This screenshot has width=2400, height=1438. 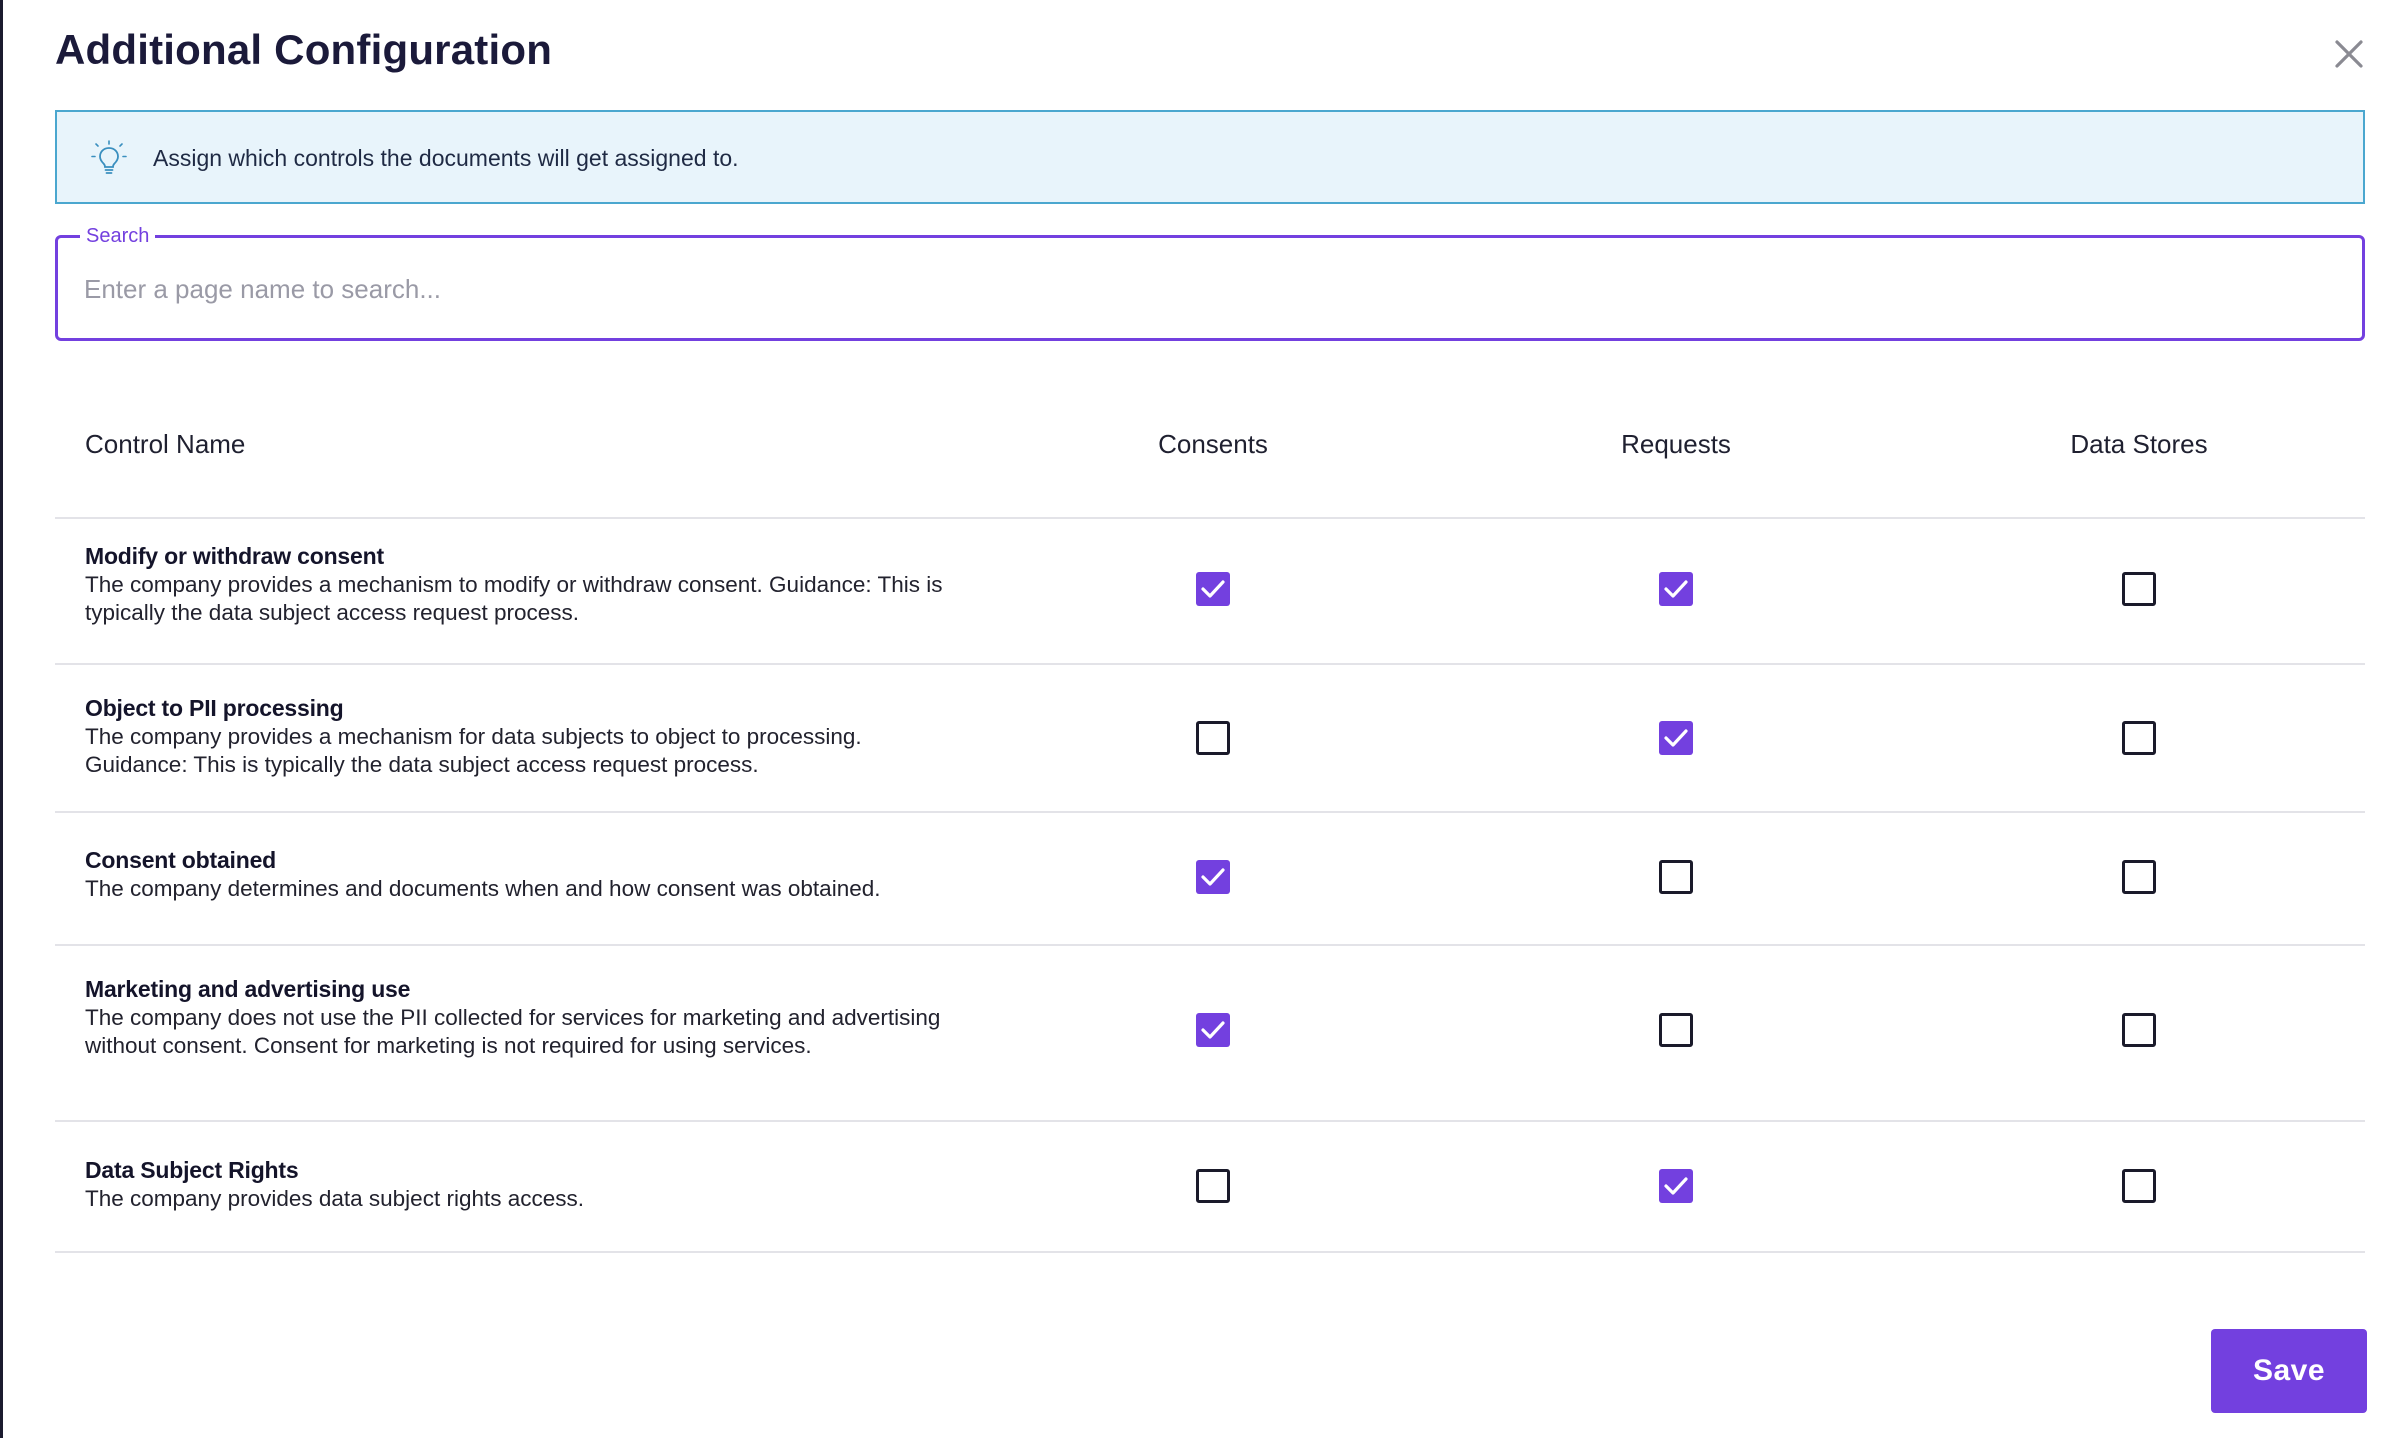 What do you see at coordinates (304, 49) in the screenshot?
I see `dialog-title: Additional Configuration` at bounding box center [304, 49].